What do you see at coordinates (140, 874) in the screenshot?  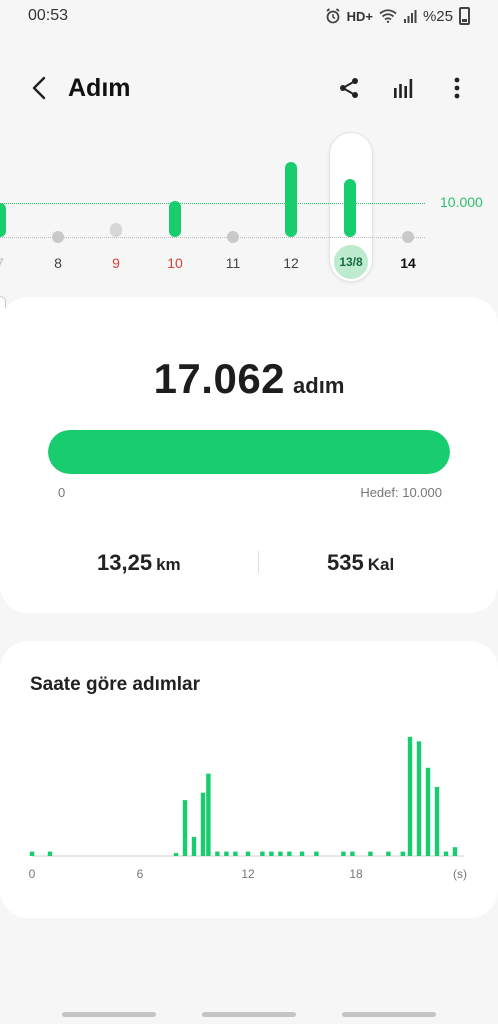 I see `x-tick-label: 6` at bounding box center [140, 874].